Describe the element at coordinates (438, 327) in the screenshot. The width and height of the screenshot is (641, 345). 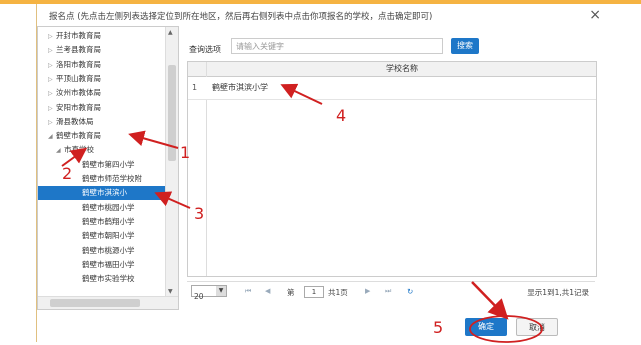
I see `annotation-label-5: 5` at that location.